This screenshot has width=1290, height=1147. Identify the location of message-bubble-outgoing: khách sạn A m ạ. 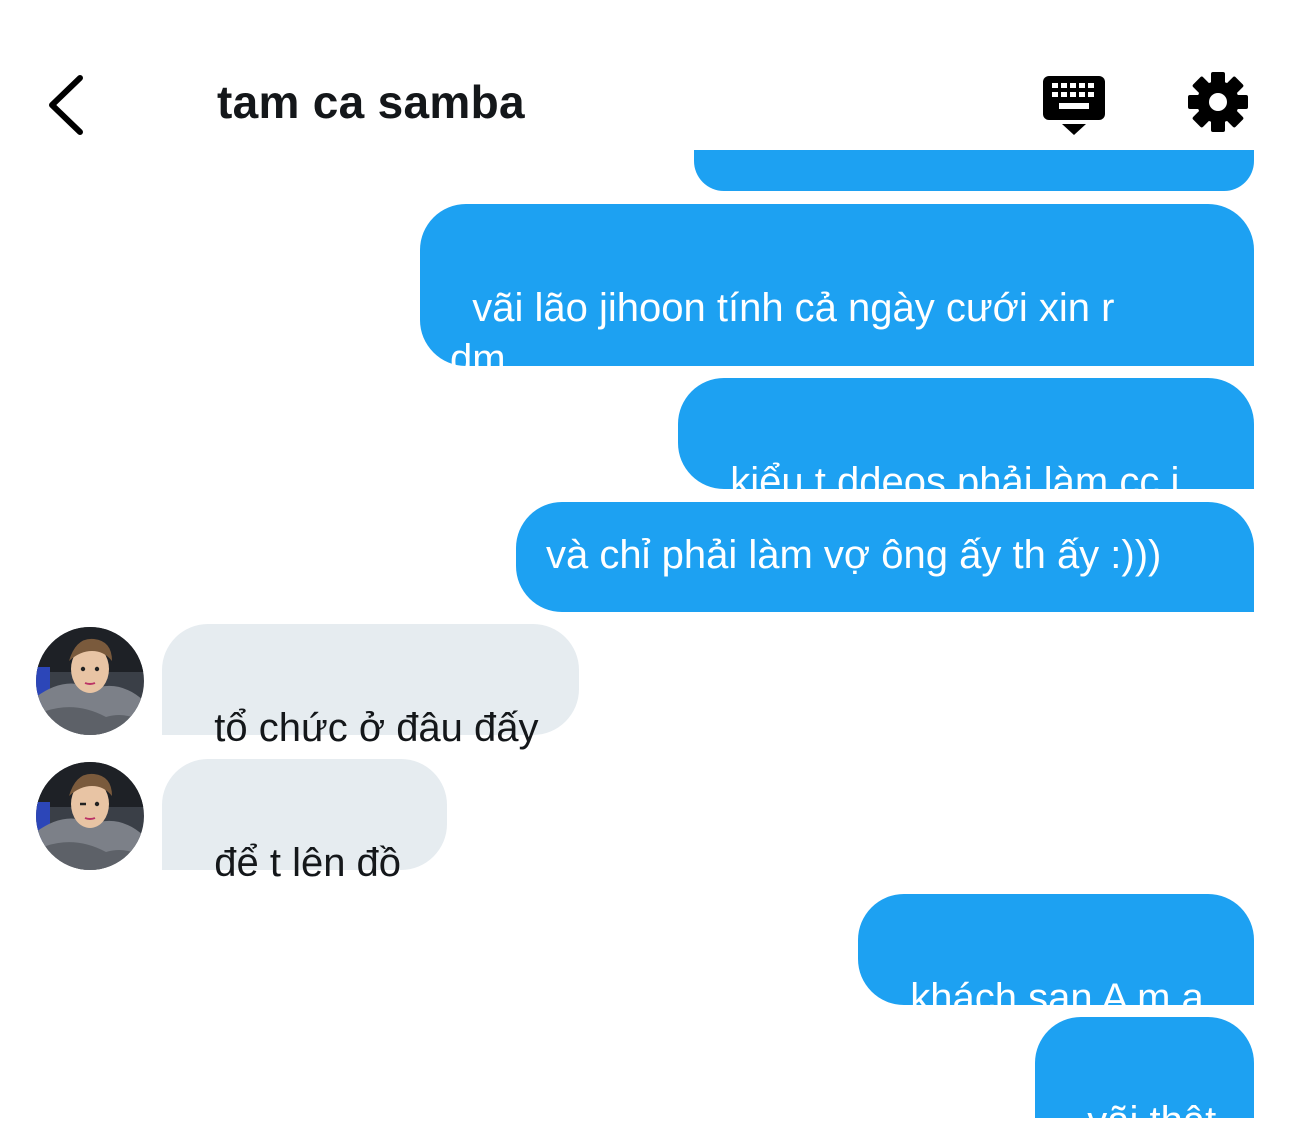
(1056, 957).